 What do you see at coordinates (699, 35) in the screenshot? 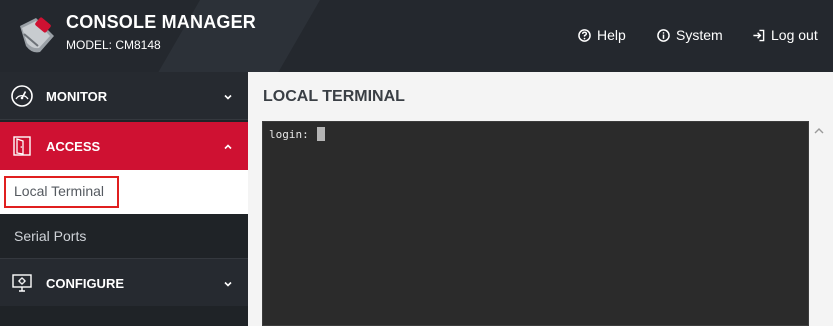
I see `system-label: System` at bounding box center [699, 35].